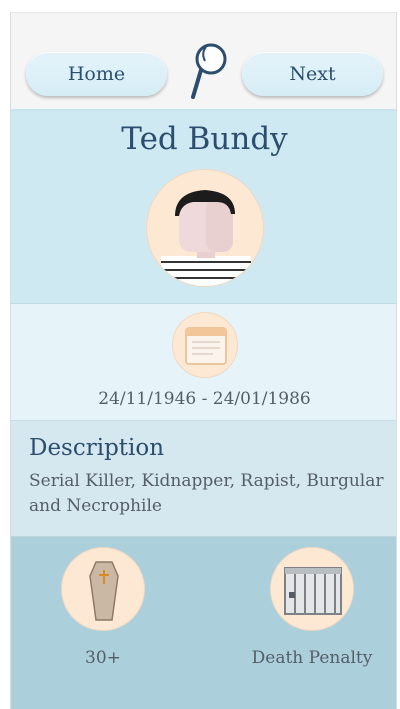  What do you see at coordinates (97, 448) in the screenshot?
I see `description-title: Description` at bounding box center [97, 448].